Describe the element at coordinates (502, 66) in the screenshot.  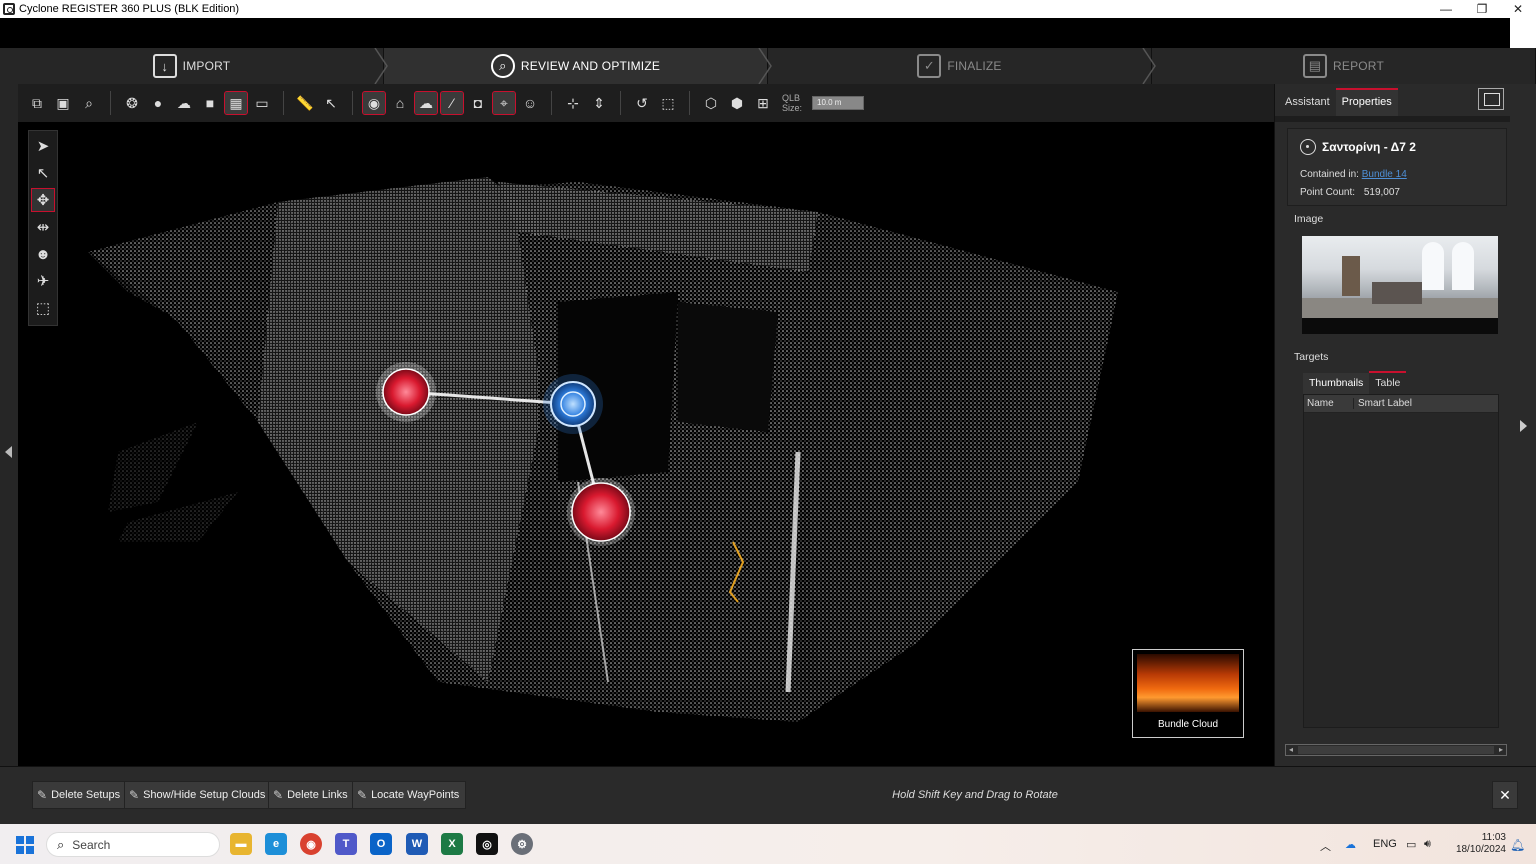
I see `review-icon: ⌕` at that location.